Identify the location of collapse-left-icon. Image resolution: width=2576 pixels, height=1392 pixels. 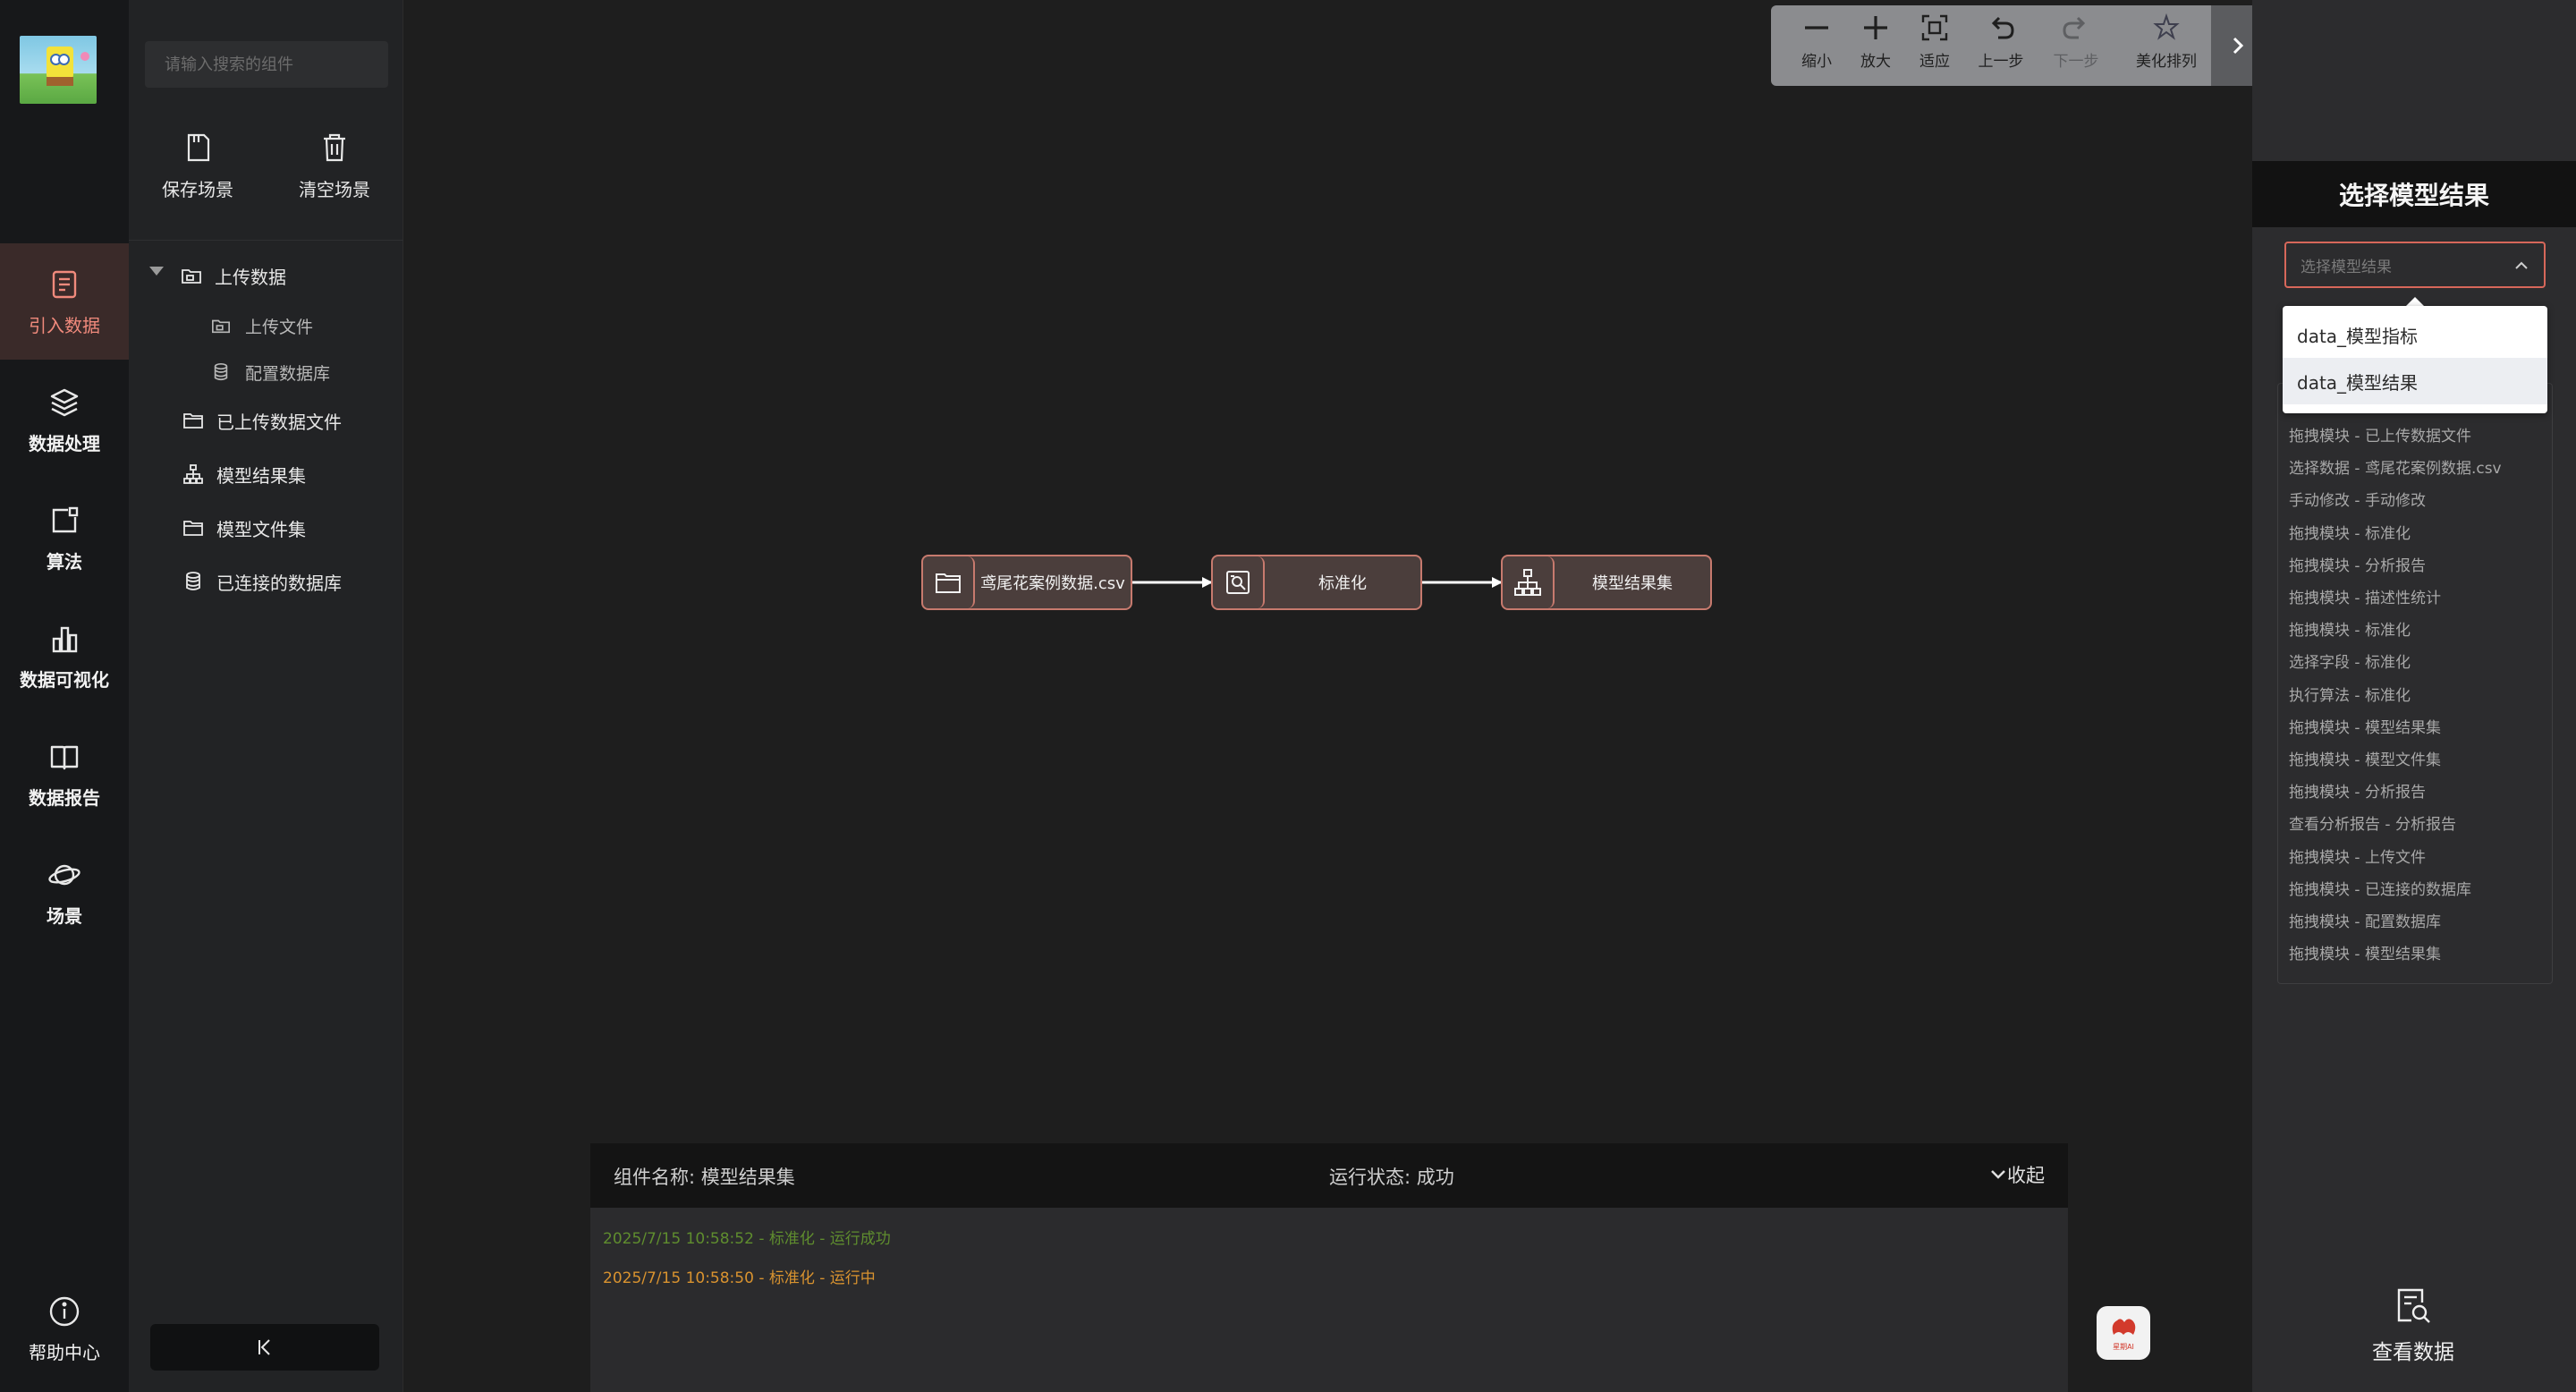
(264, 1347).